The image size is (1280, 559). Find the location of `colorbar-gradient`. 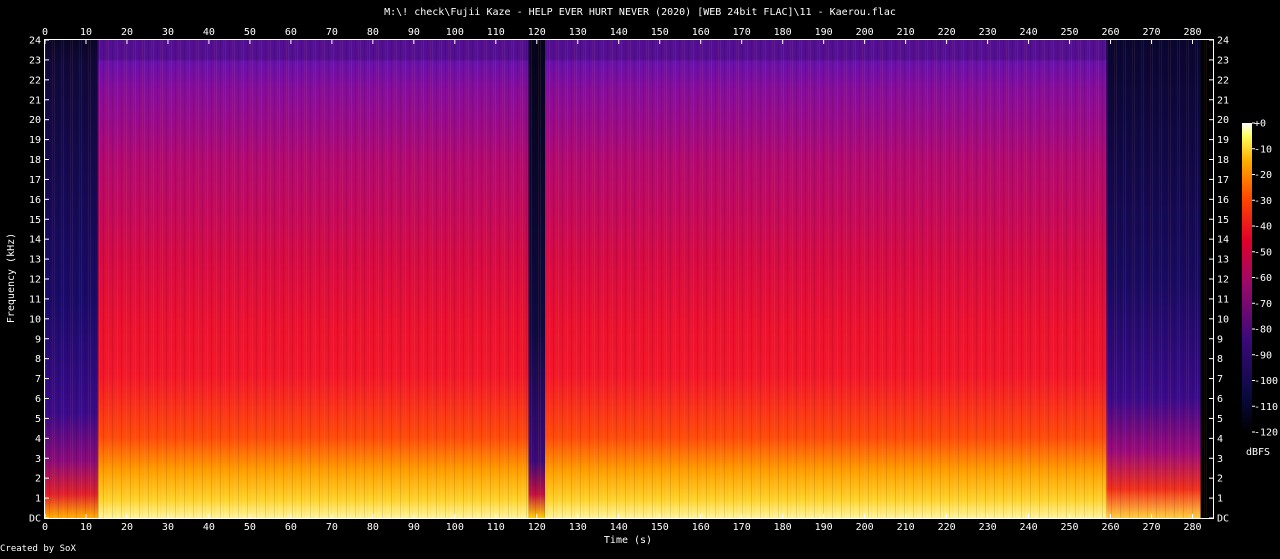

colorbar-gradient is located at coordinates (1247, 277).